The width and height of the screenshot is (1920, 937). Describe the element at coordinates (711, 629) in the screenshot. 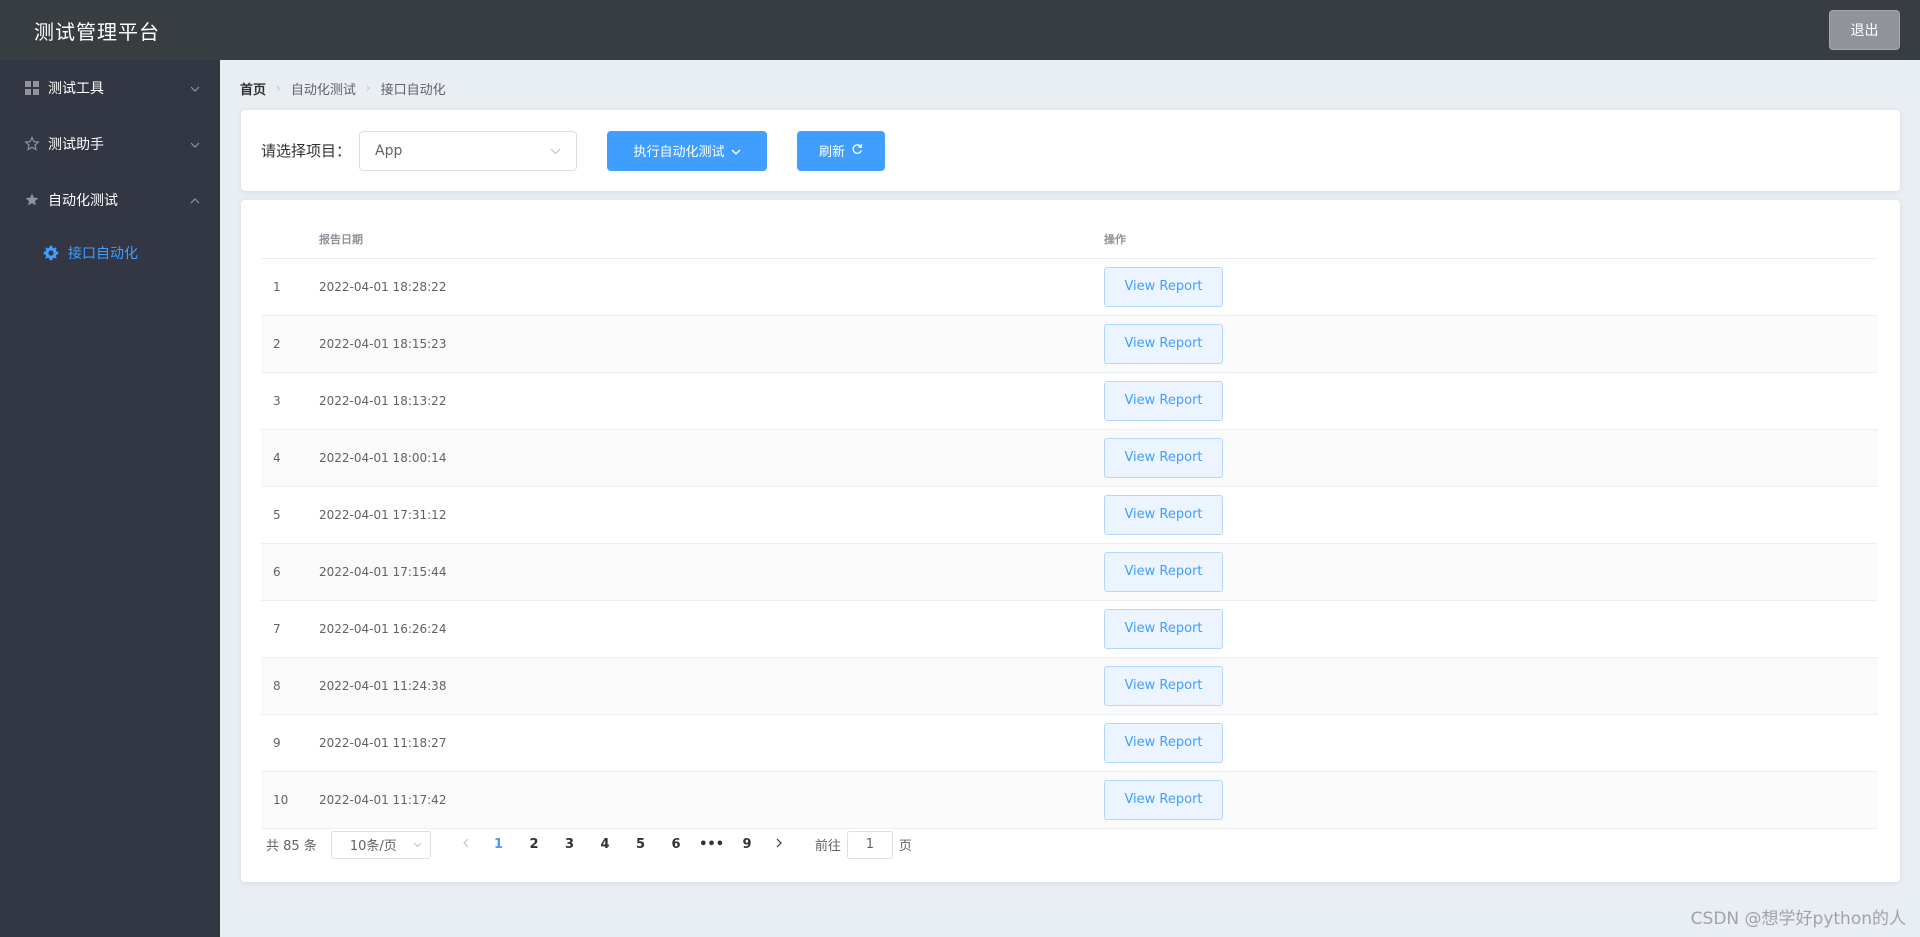

I see `report-date: 2022-04-01 16:26:24` at that location.